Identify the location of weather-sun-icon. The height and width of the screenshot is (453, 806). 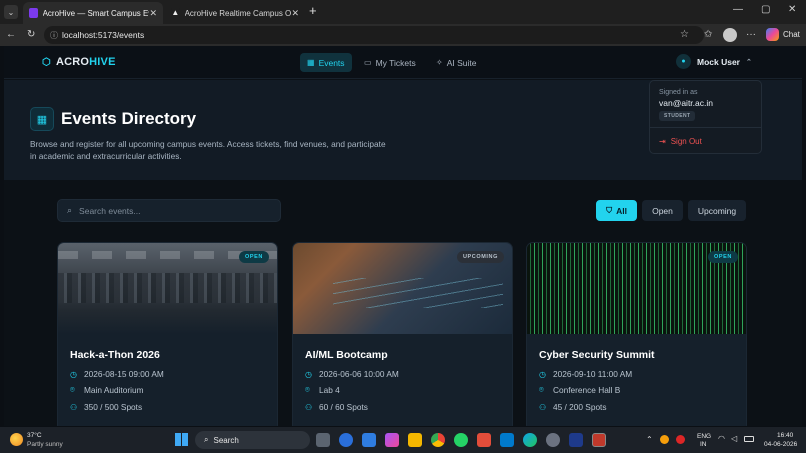
(16, 439).